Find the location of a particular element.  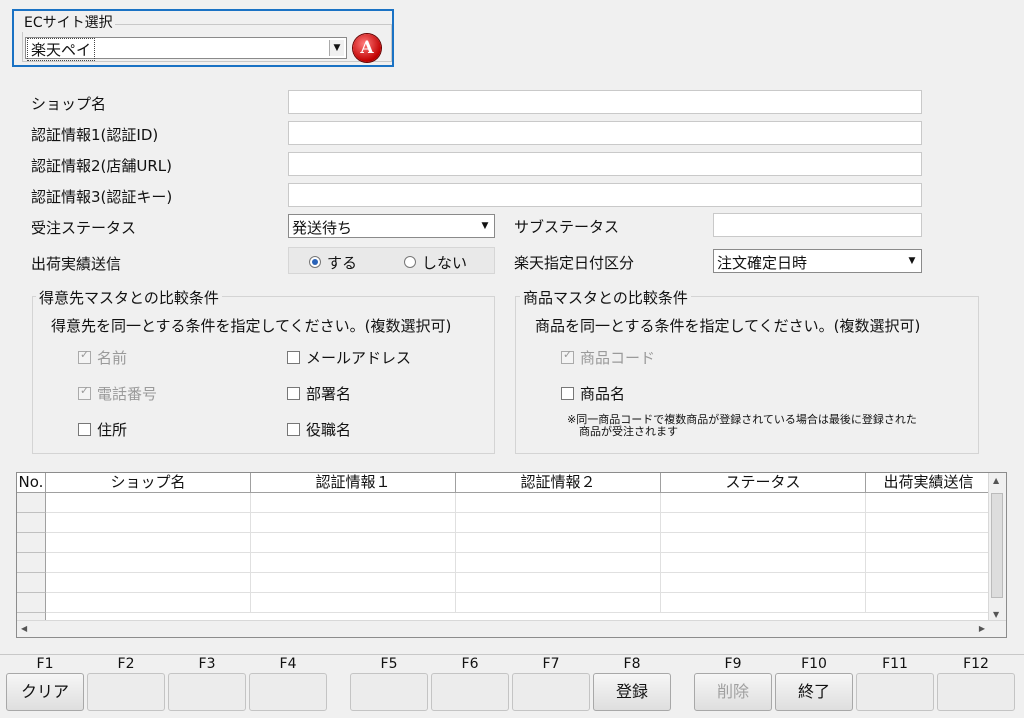

radio-selected-icon is located at coordinates (315, 262).